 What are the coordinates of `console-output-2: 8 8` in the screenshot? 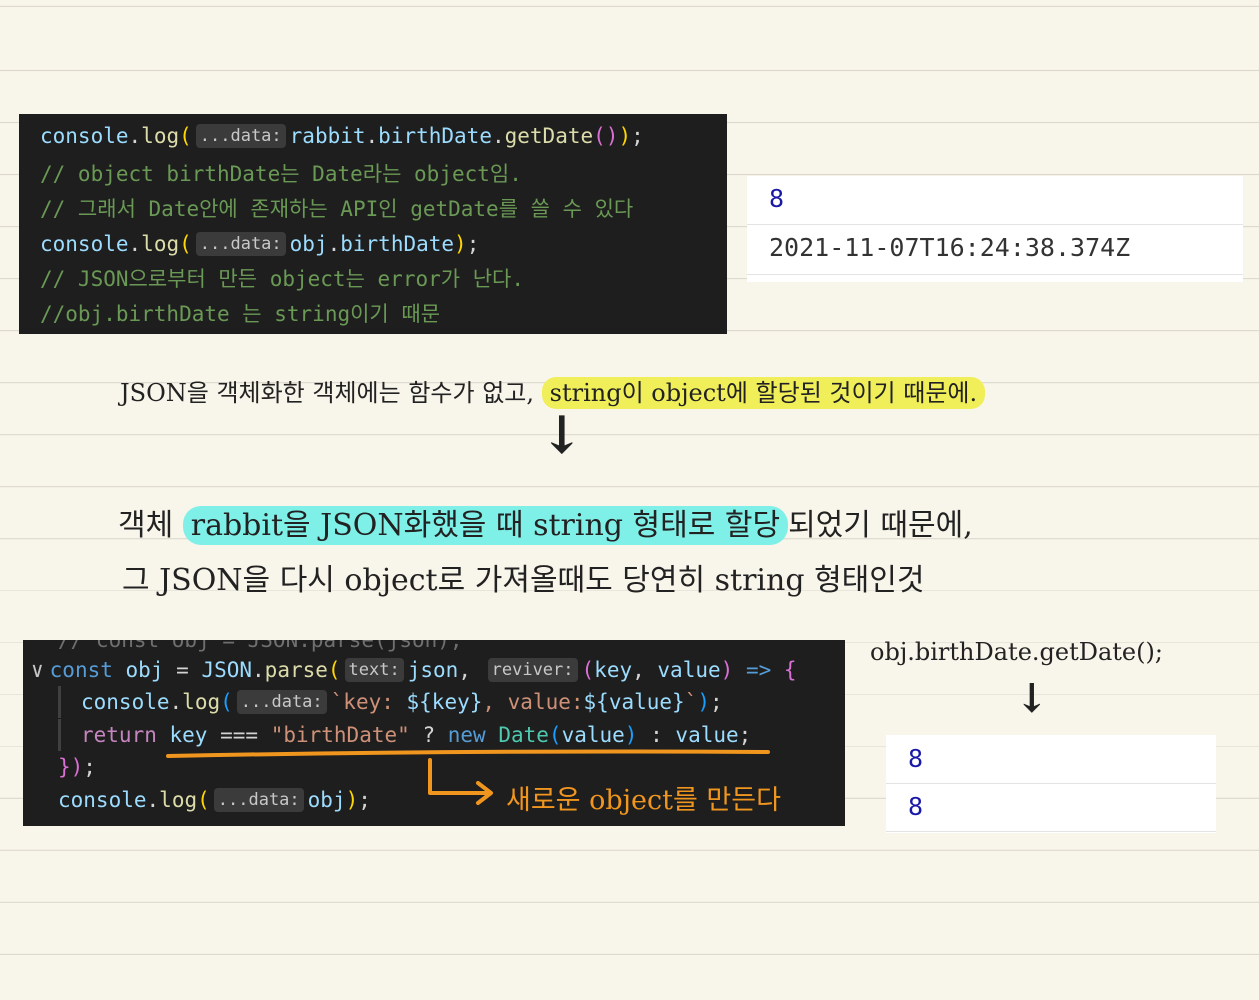 It's located at (1051, 784).